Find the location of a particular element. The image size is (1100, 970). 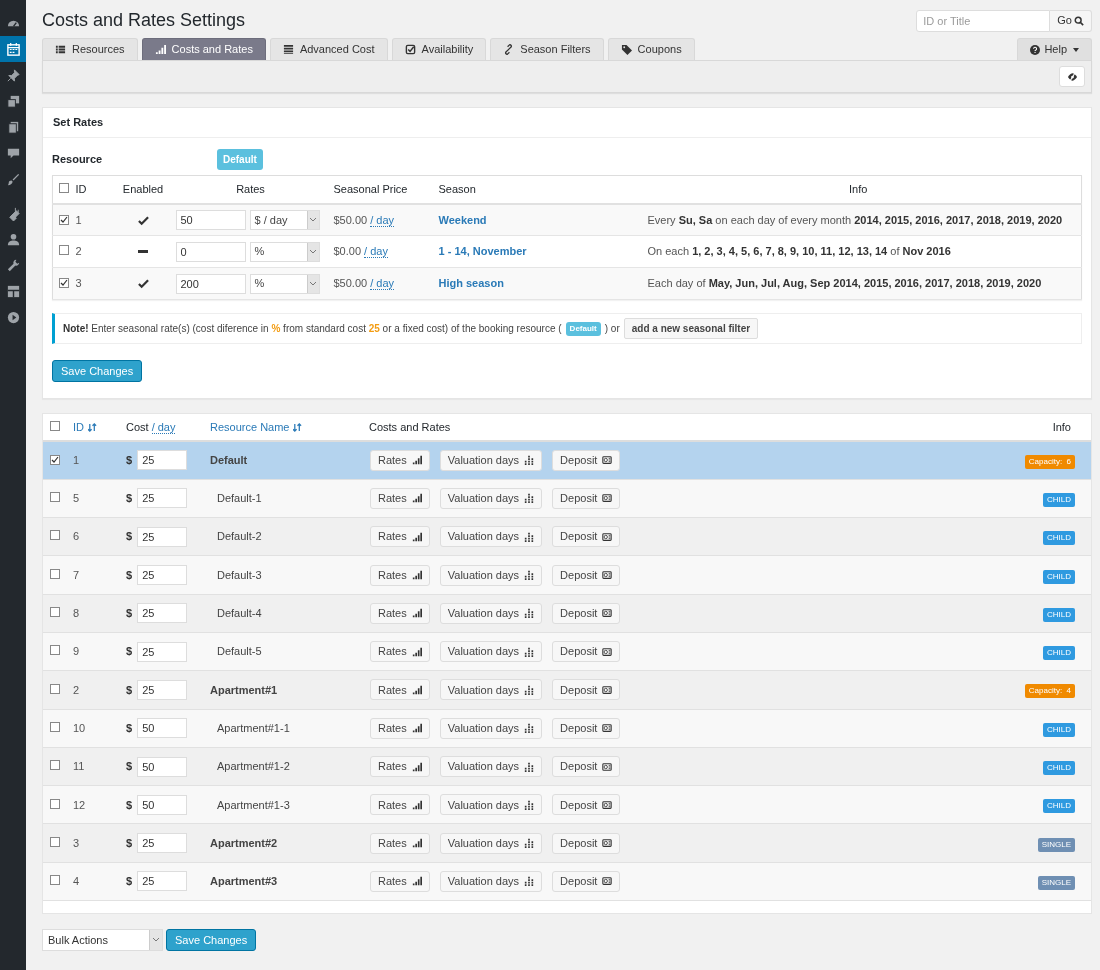

checkbox-icon is located at coordinates (410, 49).